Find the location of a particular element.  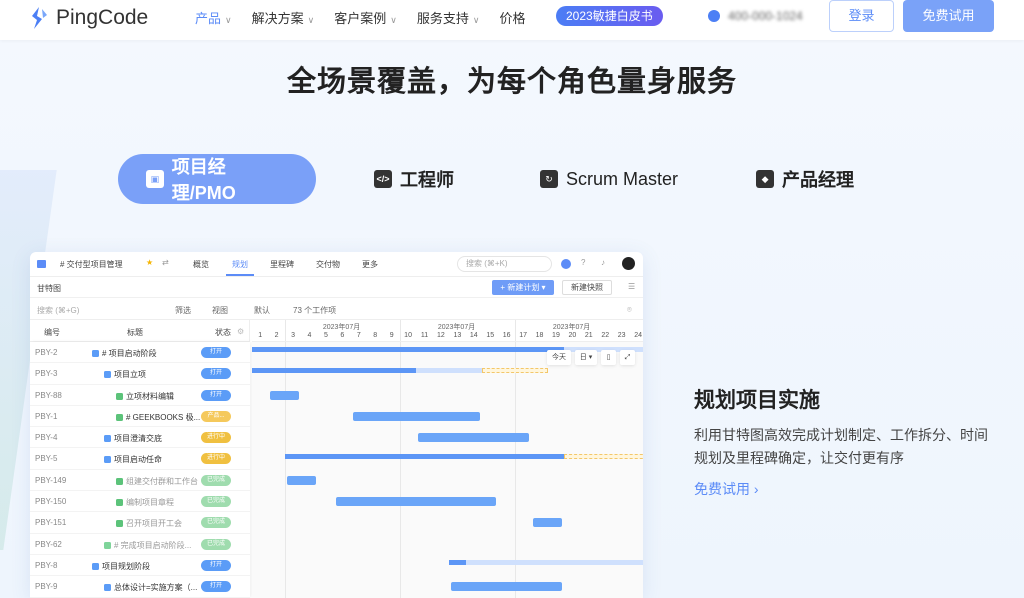

search-input: 搜索 (⌘+K) is located at coordinates (504, 264).